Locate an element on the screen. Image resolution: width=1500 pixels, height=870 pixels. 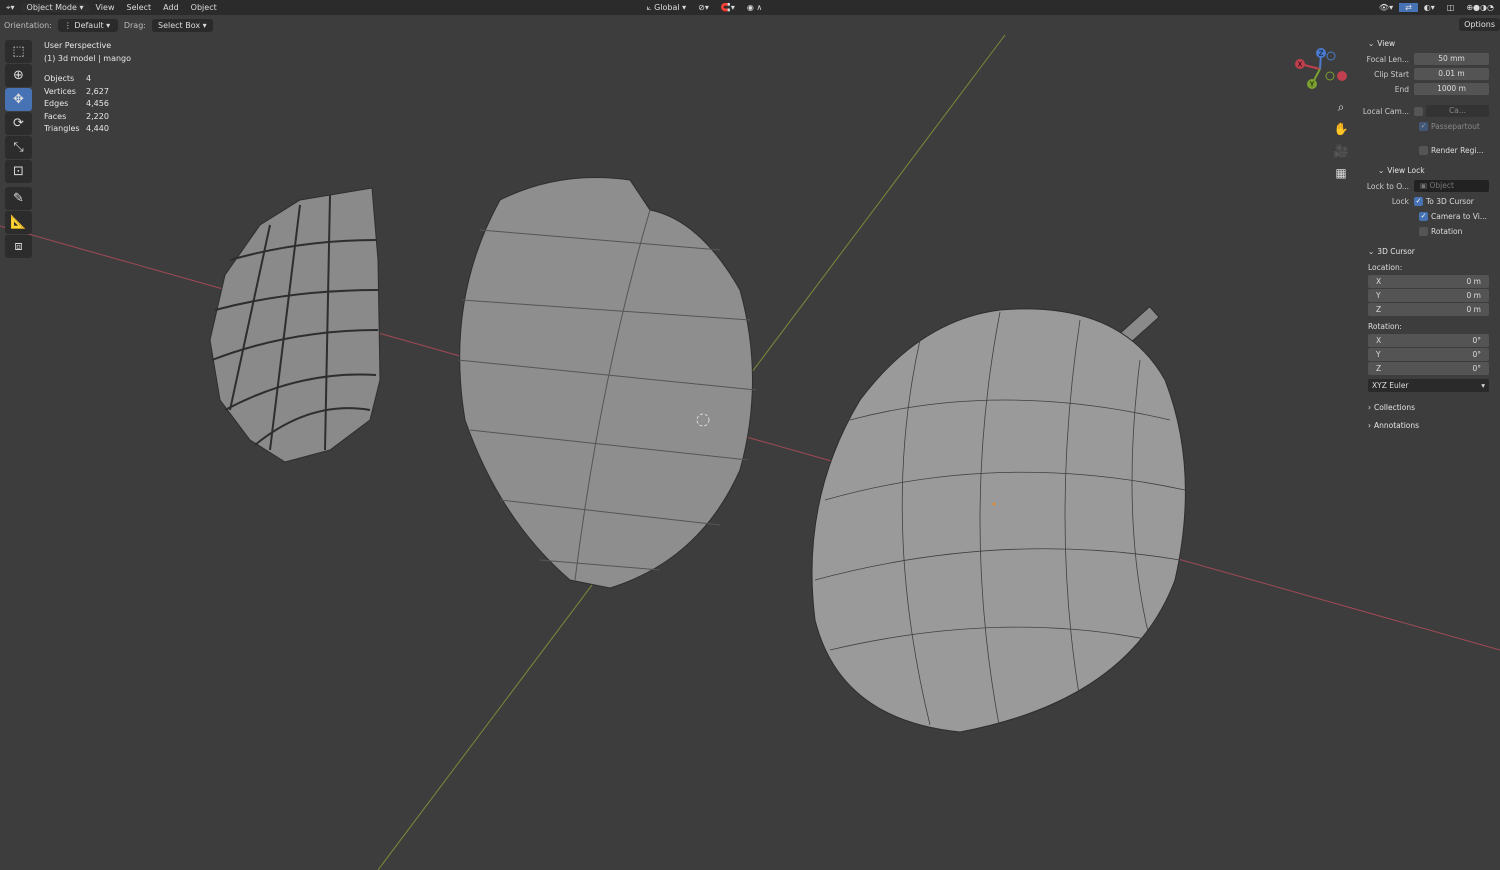
focal-length-field: 50 mm is located at coordinates (1451, 59).